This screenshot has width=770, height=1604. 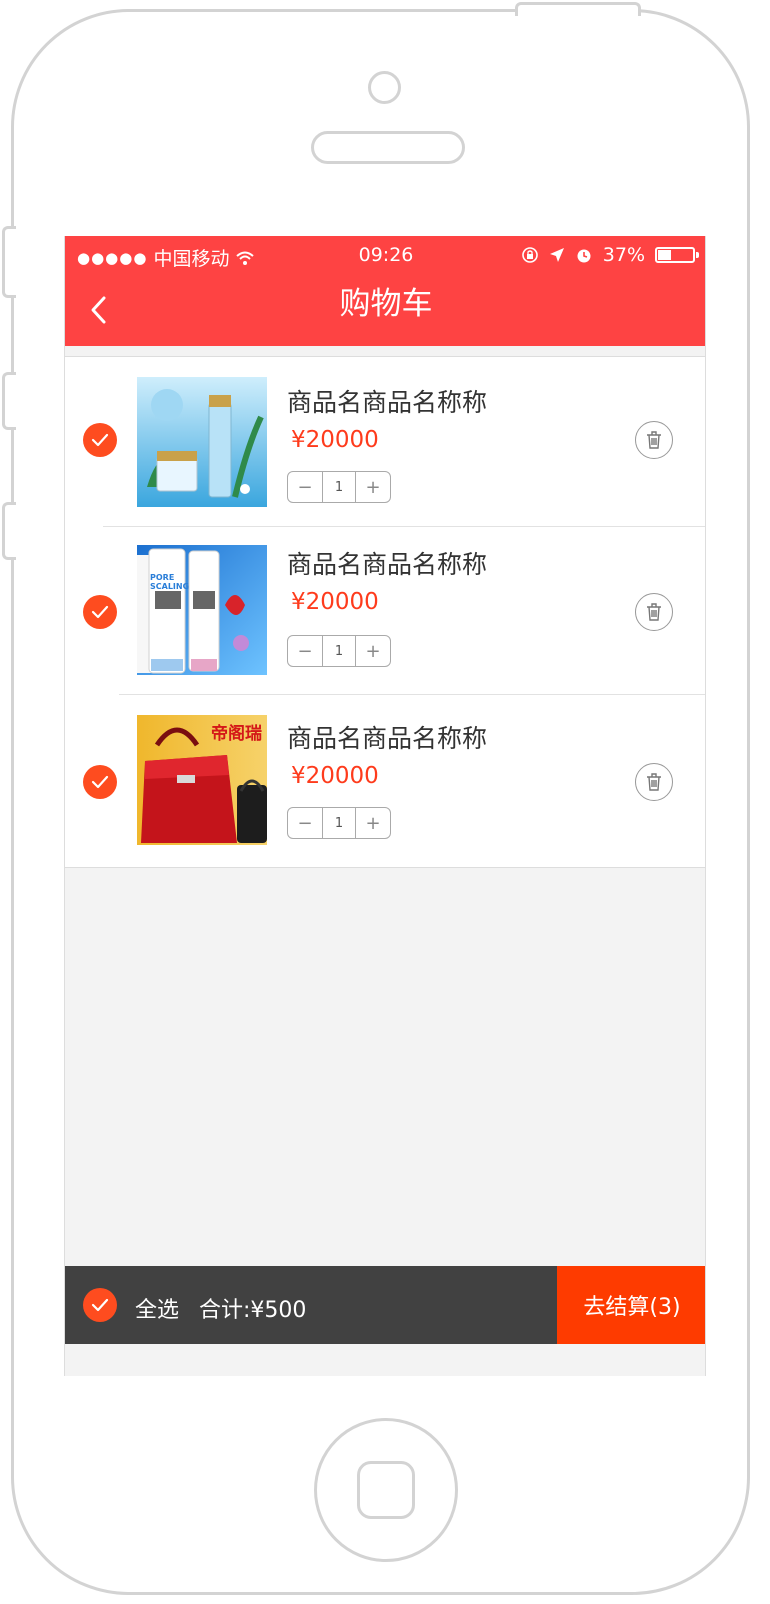 What do you see at coordinates (384, 87) in the screenshot?
I see `front-camera` at bounding box center [384, 87].